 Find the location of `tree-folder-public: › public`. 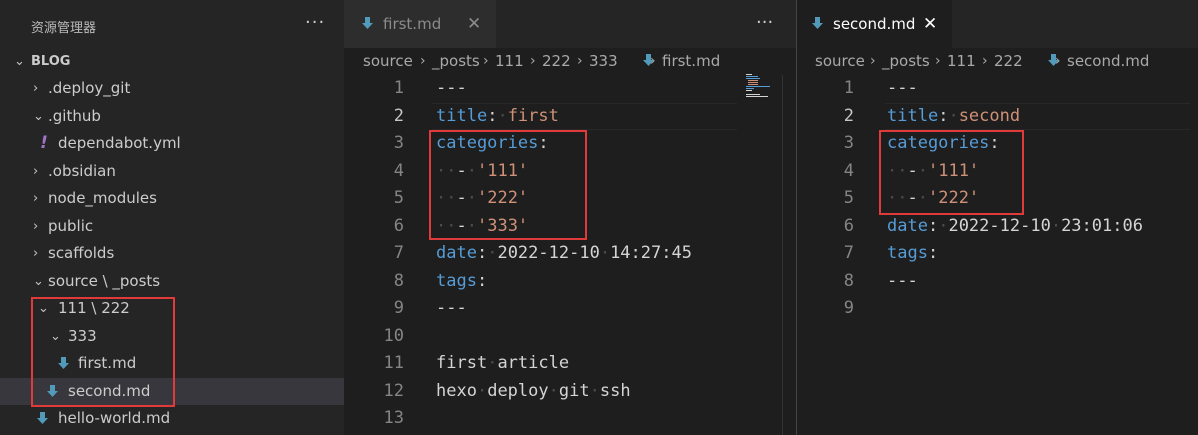

tree-folder-public: › public is located at coordinates (172, 226).